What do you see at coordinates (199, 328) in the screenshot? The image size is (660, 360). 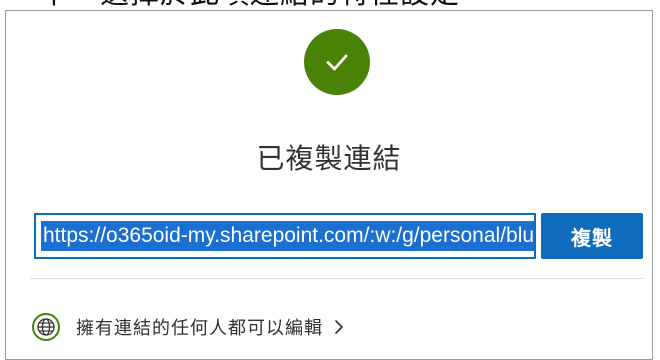 I see `permission-label: 擁有連結的任何人都可以編輯` at bounding box center [199, 328].